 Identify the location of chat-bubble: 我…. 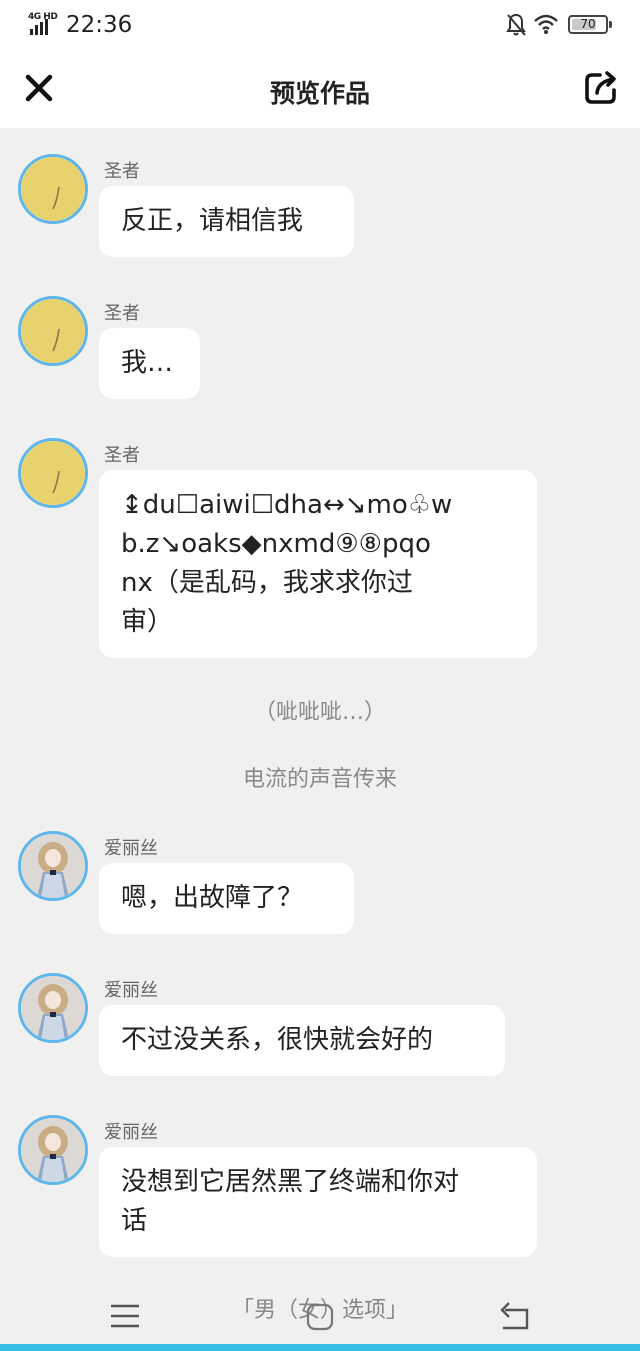
(149, 363).